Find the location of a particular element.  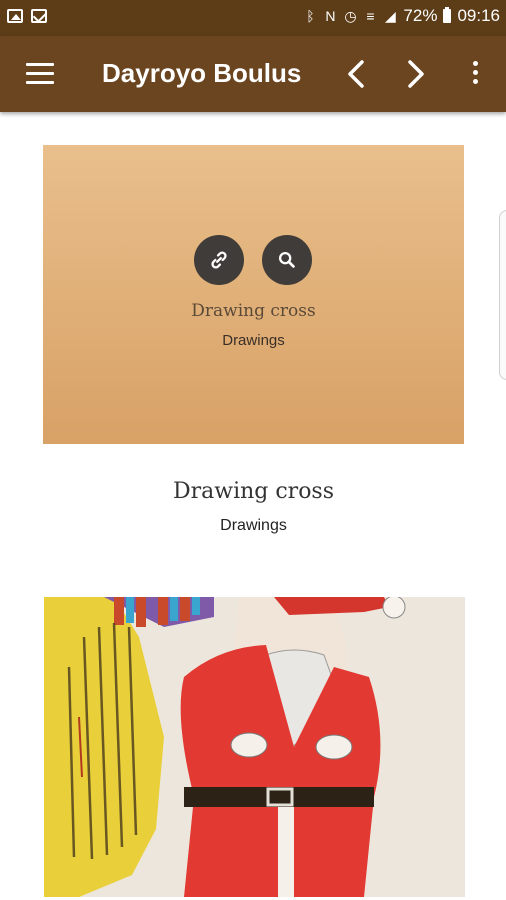

status-bar: ᛒ N ◷ ≡ ◢ 72% 09:16 is located at coordinates (253, 18).